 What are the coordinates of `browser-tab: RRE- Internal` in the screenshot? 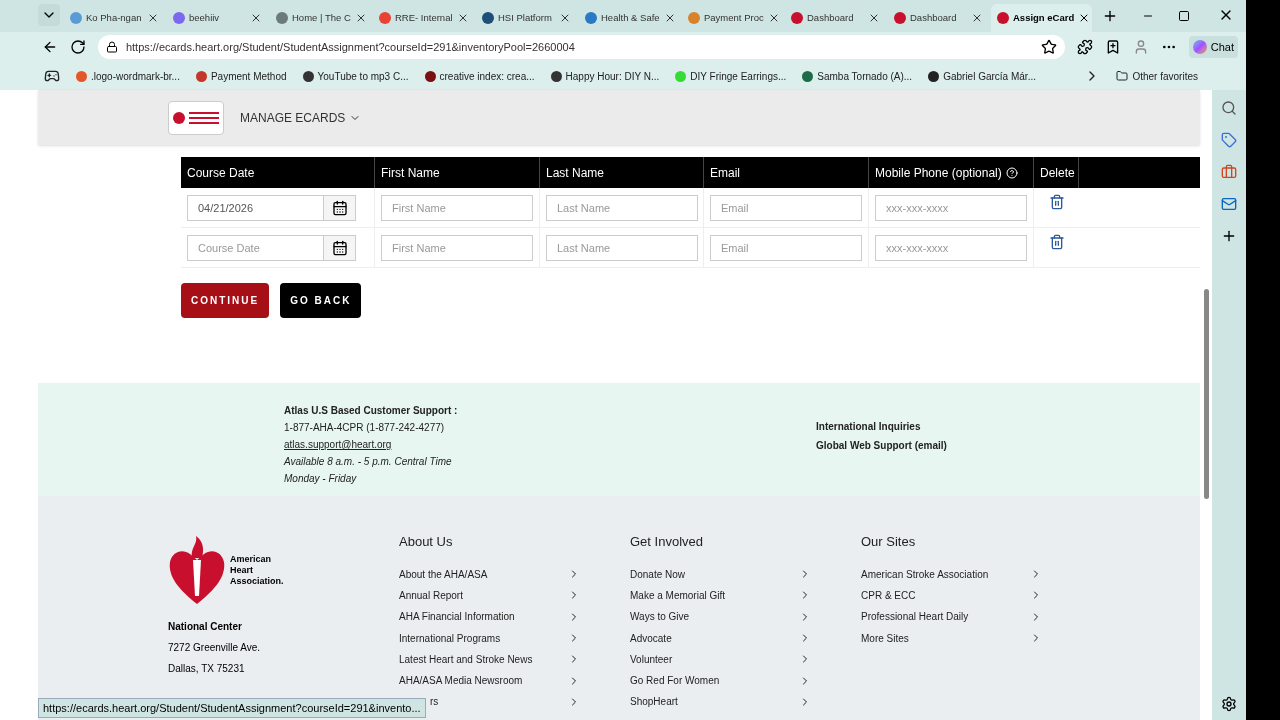 It's located at (423, 18).